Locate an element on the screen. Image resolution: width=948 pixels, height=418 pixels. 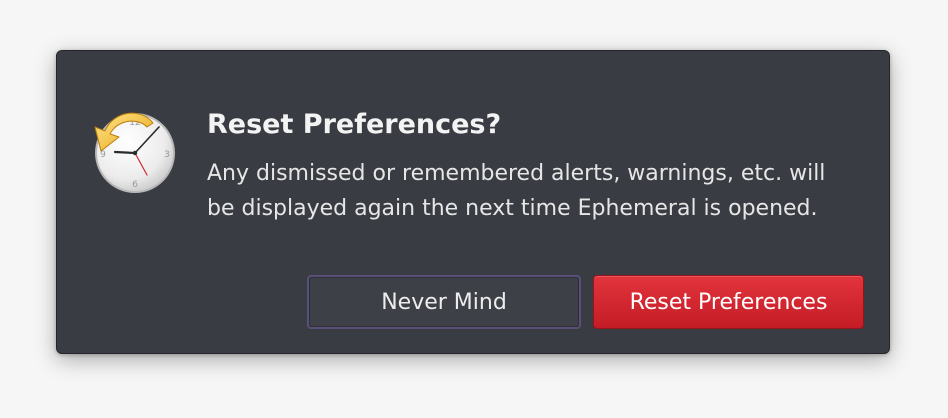
clock-numeral-3: 3 is located at coordinates (167, 155).